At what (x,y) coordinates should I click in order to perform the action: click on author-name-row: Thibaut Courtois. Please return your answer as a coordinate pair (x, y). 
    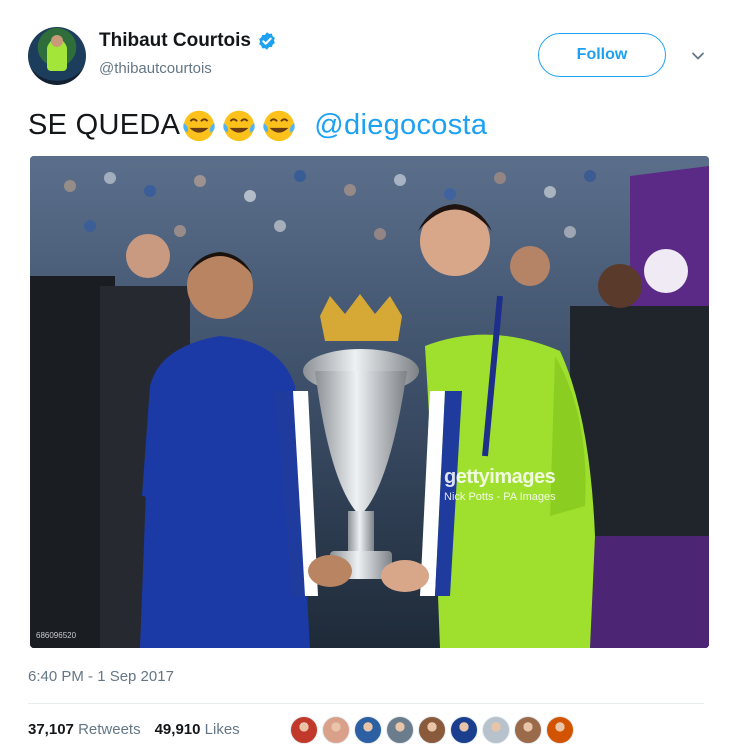
    Looking at the image, I should click on (188, 41).